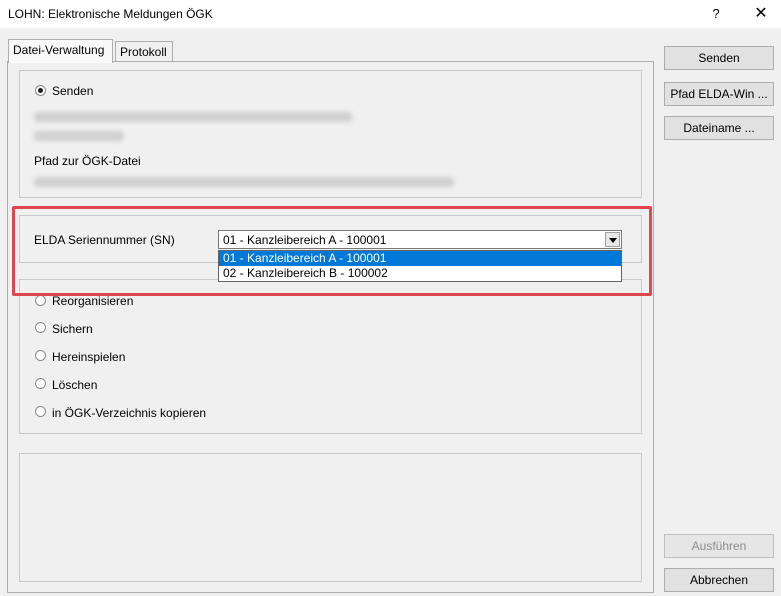 This screenshot has width=781, height=596. What do you see at coordinates (305, 240) in the screenshot?
I see `elda-selected-value: 01 - Kanzleibereich A - 100001` at bounding box center [305, 240].